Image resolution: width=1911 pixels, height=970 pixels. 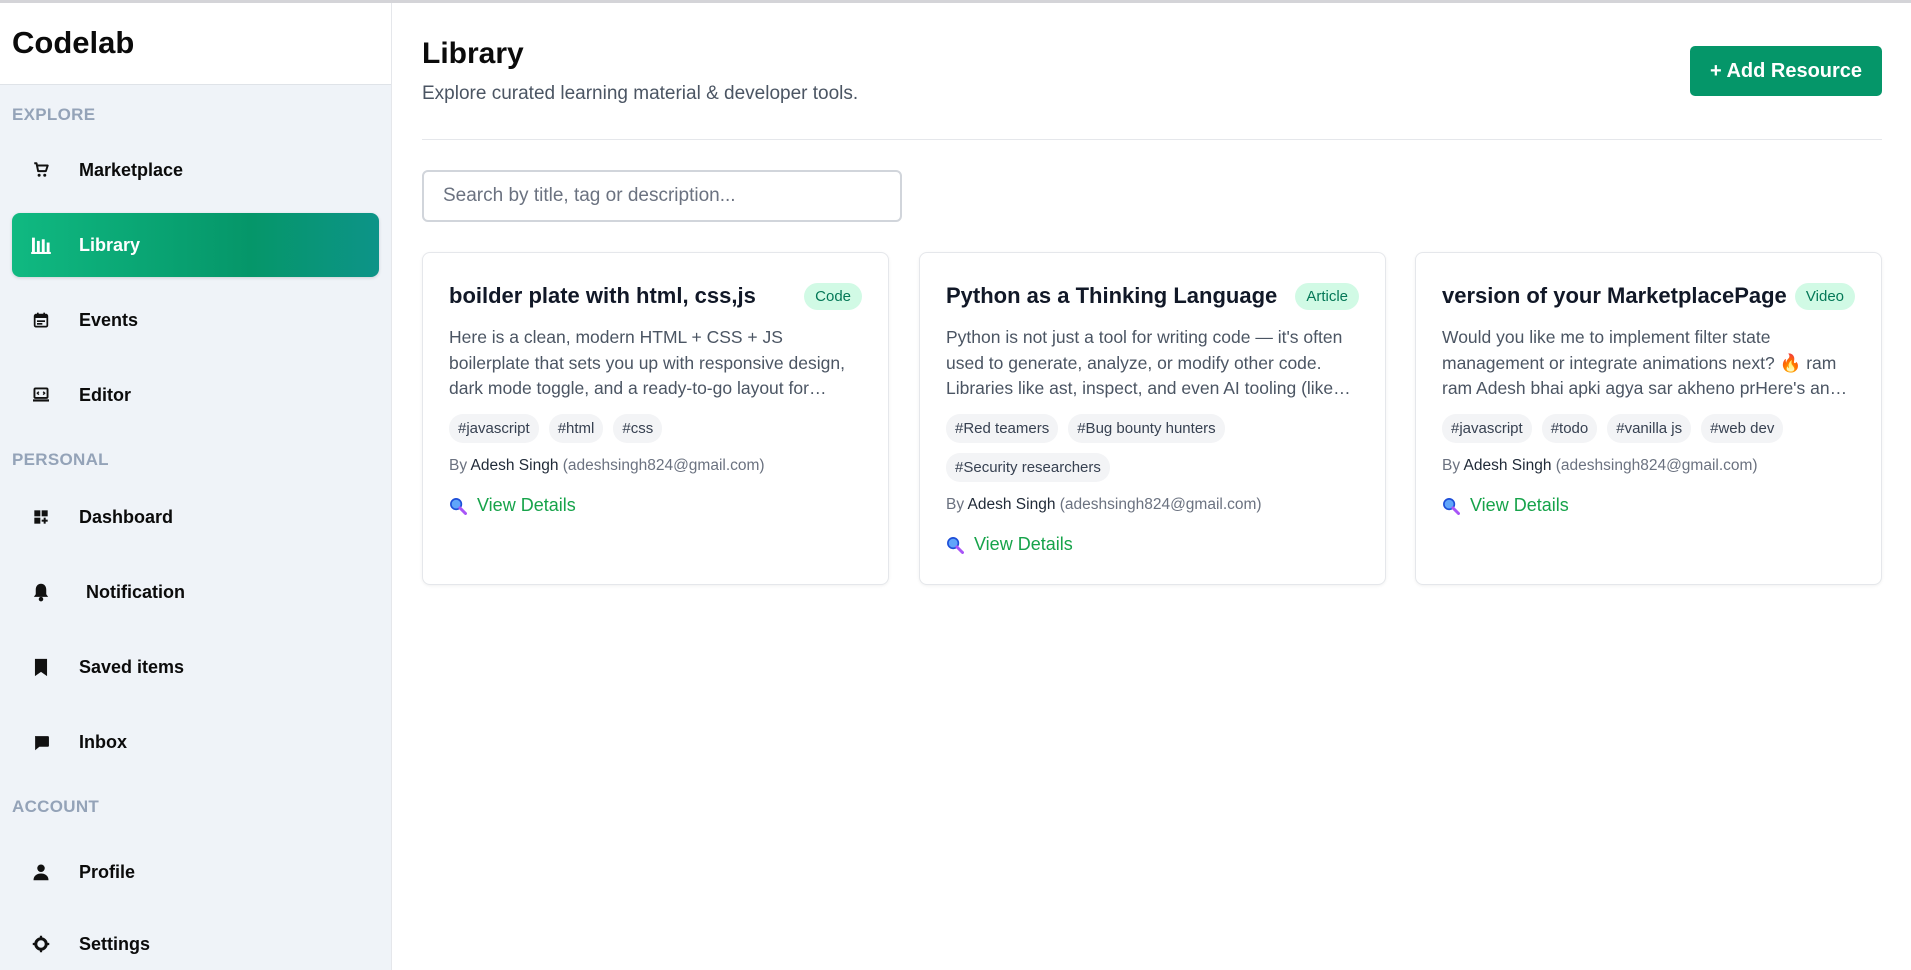 What do you see at coordinates (1112, 295) in the screenshot?
I see `card-title: Python as a Thinking Language` at bounding box center [1112, 295].